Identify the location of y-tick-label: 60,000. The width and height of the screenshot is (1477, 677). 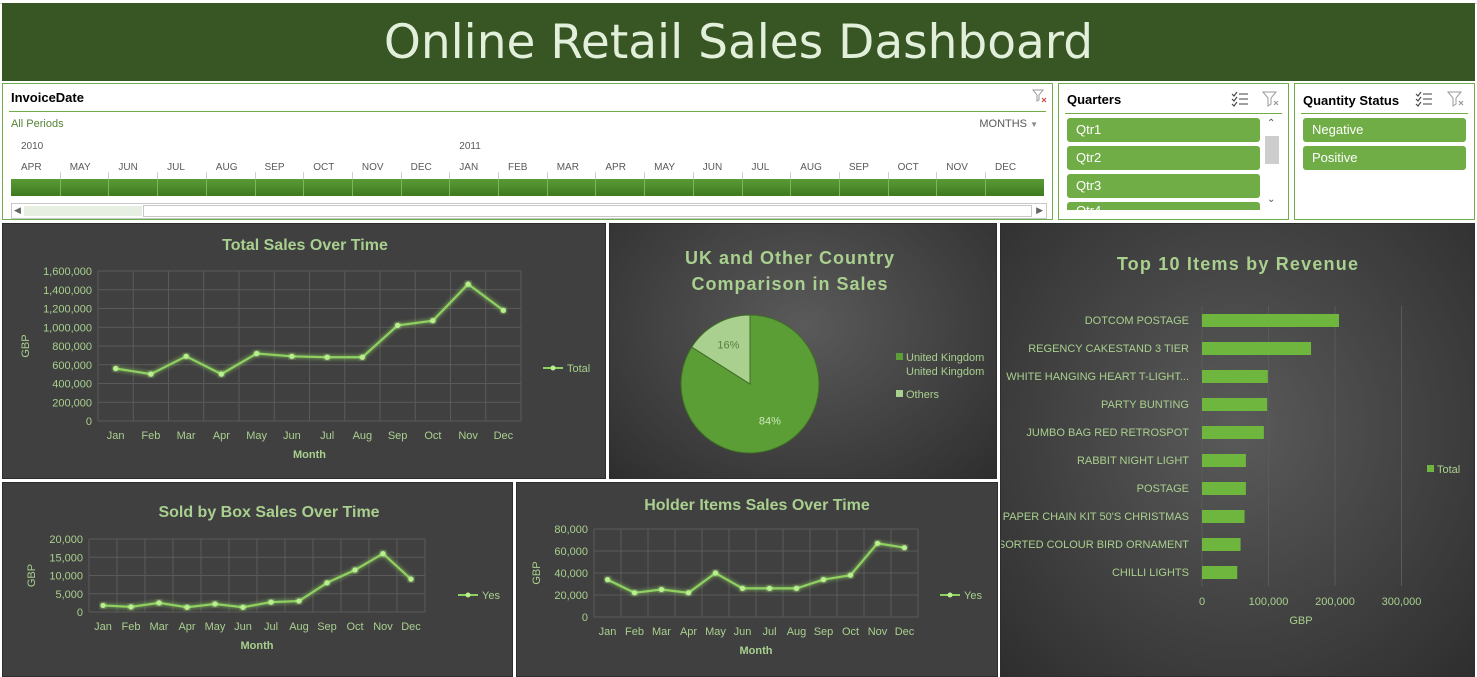
(571, 552).